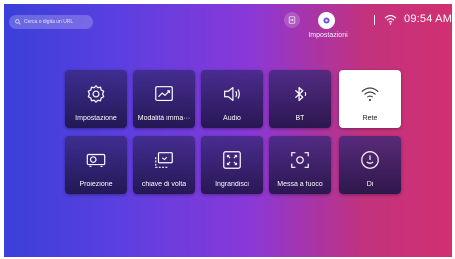 This screenshot has height=259, width=455. Describe the element at coordinates (232, 94) in the screenshot. I see `speaker-icon` at that location.